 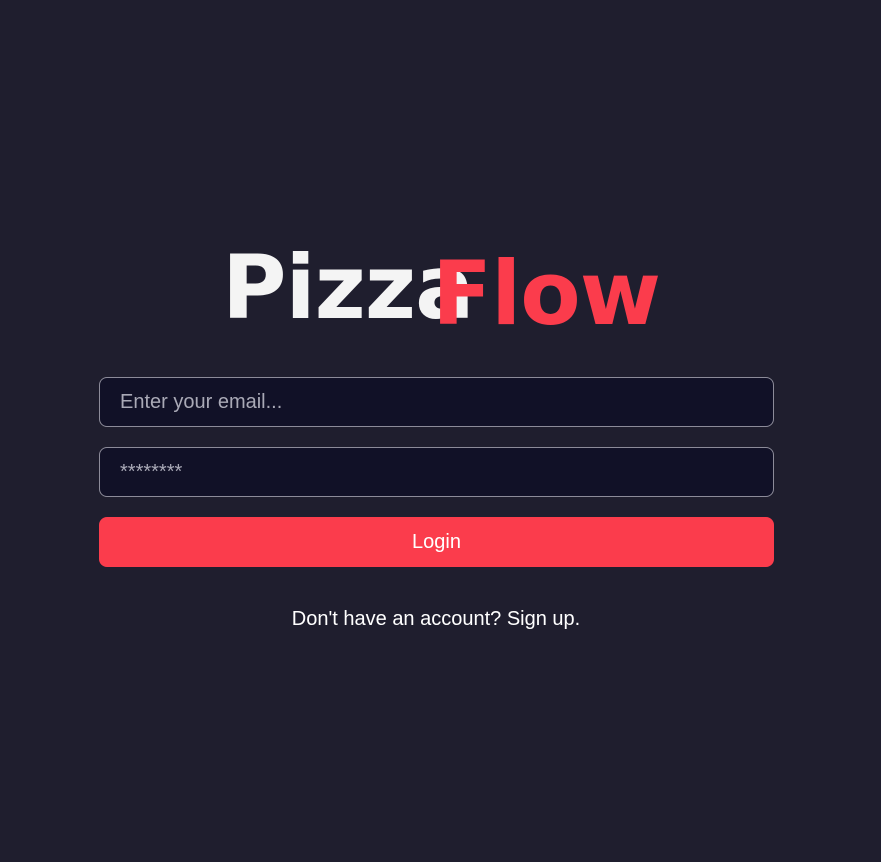 I want to click on password-input, so click(x=436, y=472).